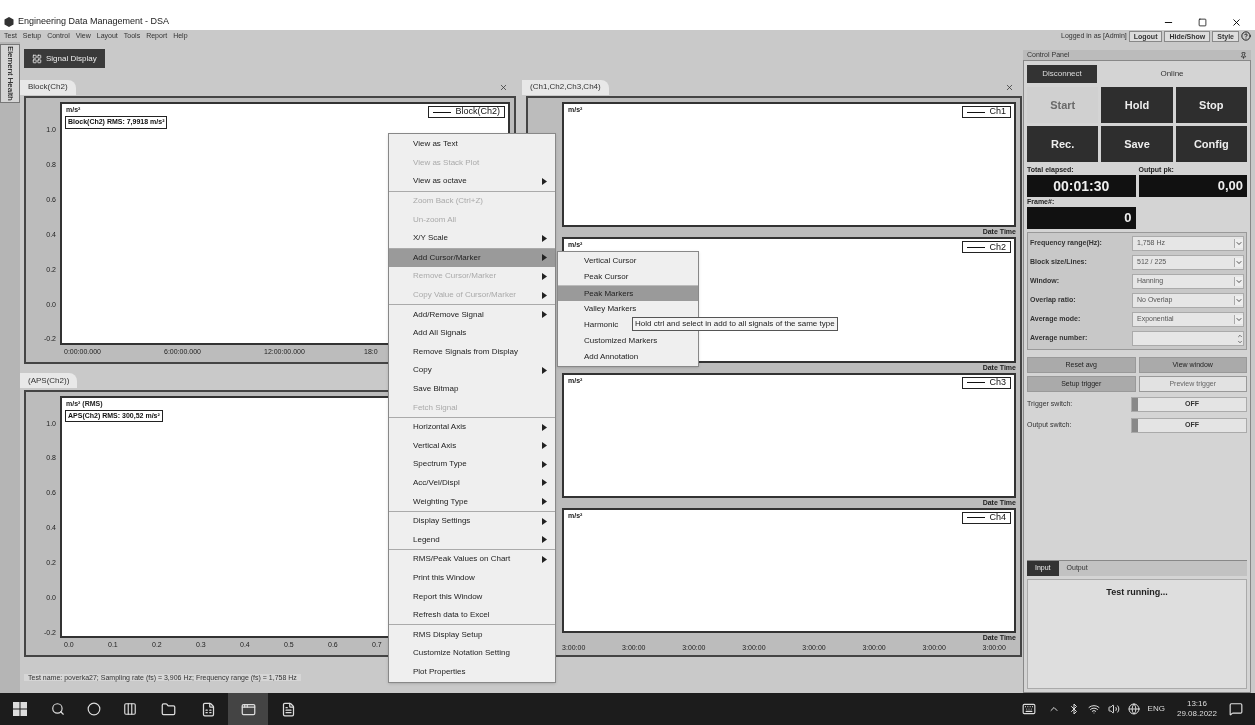 This screenshot has width=1255, height=725. What do you see at coordinates (1172, 74) in the screenshot?
I see `connection-status: Online` at bounding box center [1172, 74].